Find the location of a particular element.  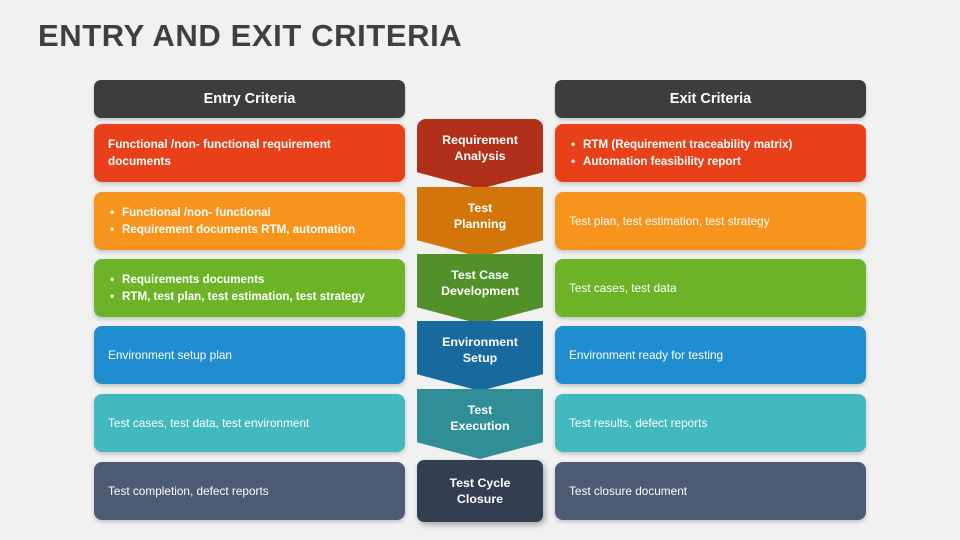

entry-criteria-line: Functional /non- functional requirement is located at coordinates (219, 144).